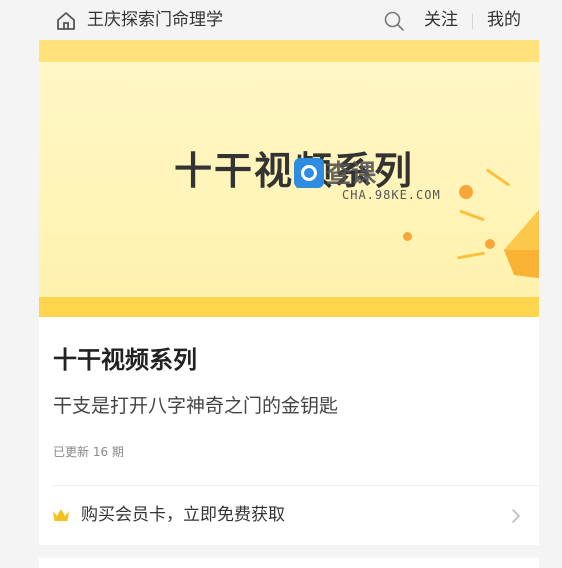 Image resolution: width=562 pixels, height=568 pixels. What do you see at coordinates (125, 360) in the screenshot?
I see `course-title: 十干视频系列` at bounding box center [125, 360].